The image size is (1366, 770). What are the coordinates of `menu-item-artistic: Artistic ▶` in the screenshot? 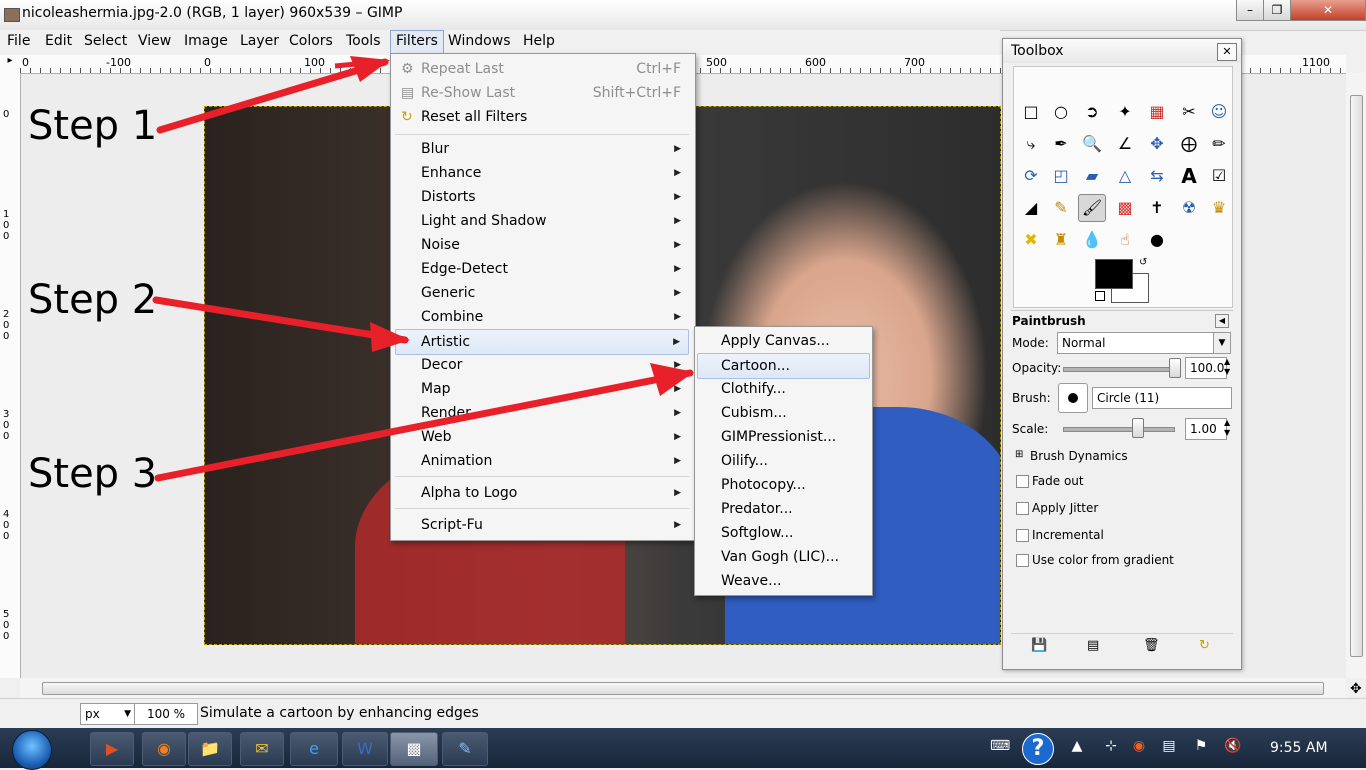 It's located at (542, 342).